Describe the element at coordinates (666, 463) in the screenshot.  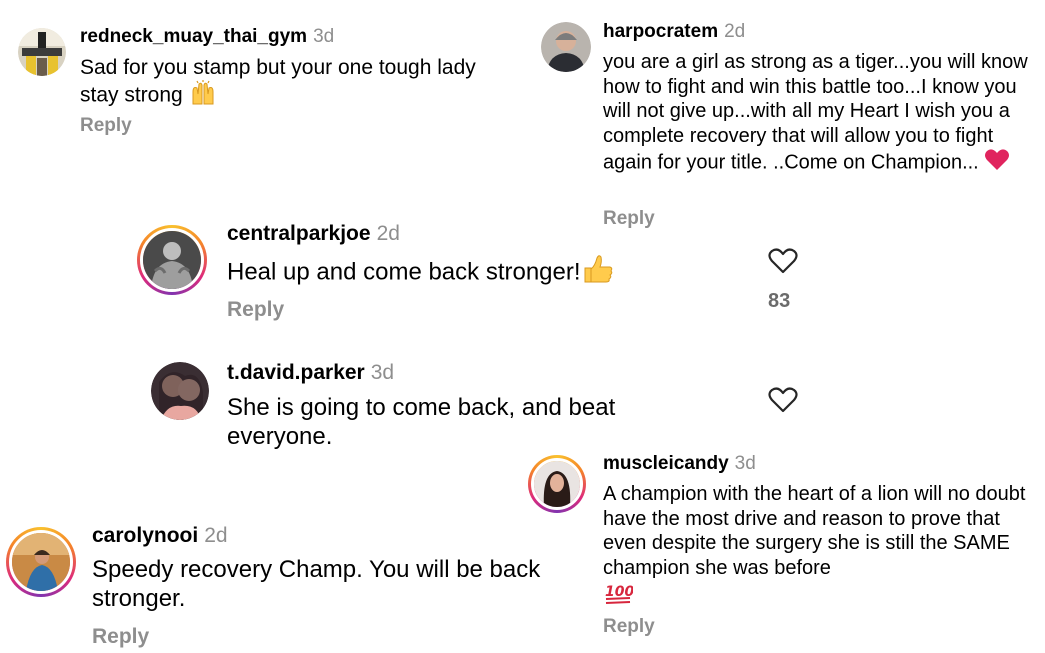
I see `username: muscleicandy` at that location.